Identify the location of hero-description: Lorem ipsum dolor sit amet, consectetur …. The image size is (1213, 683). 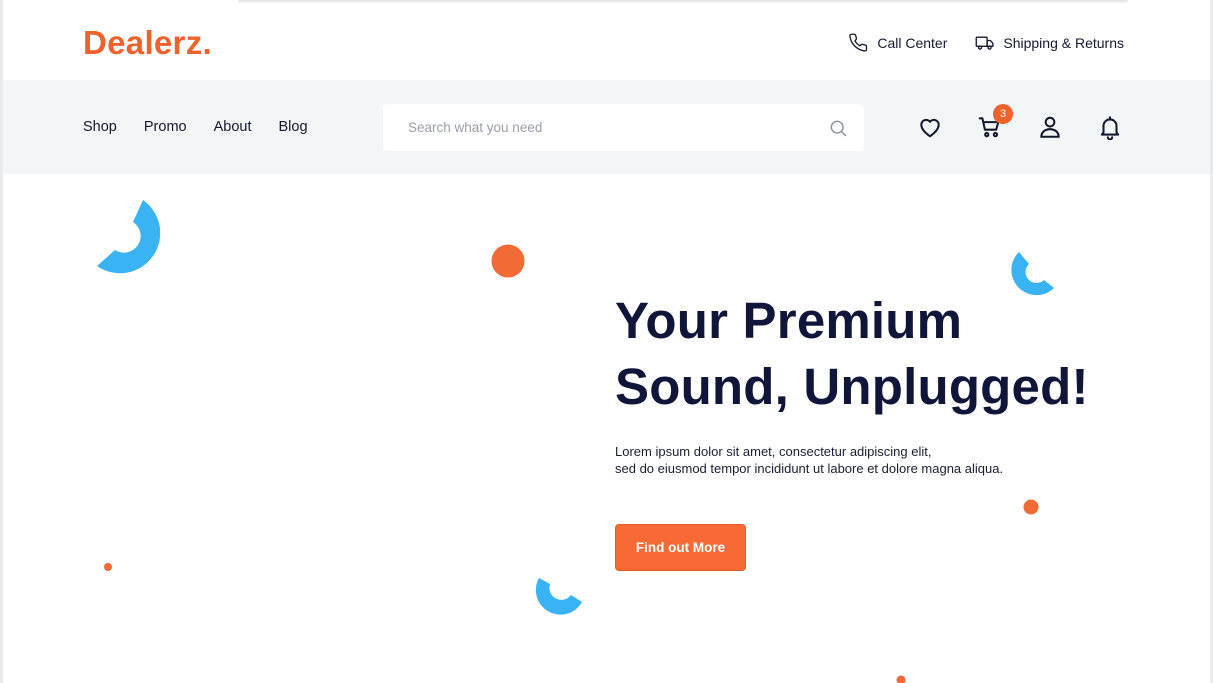
(855, 460).